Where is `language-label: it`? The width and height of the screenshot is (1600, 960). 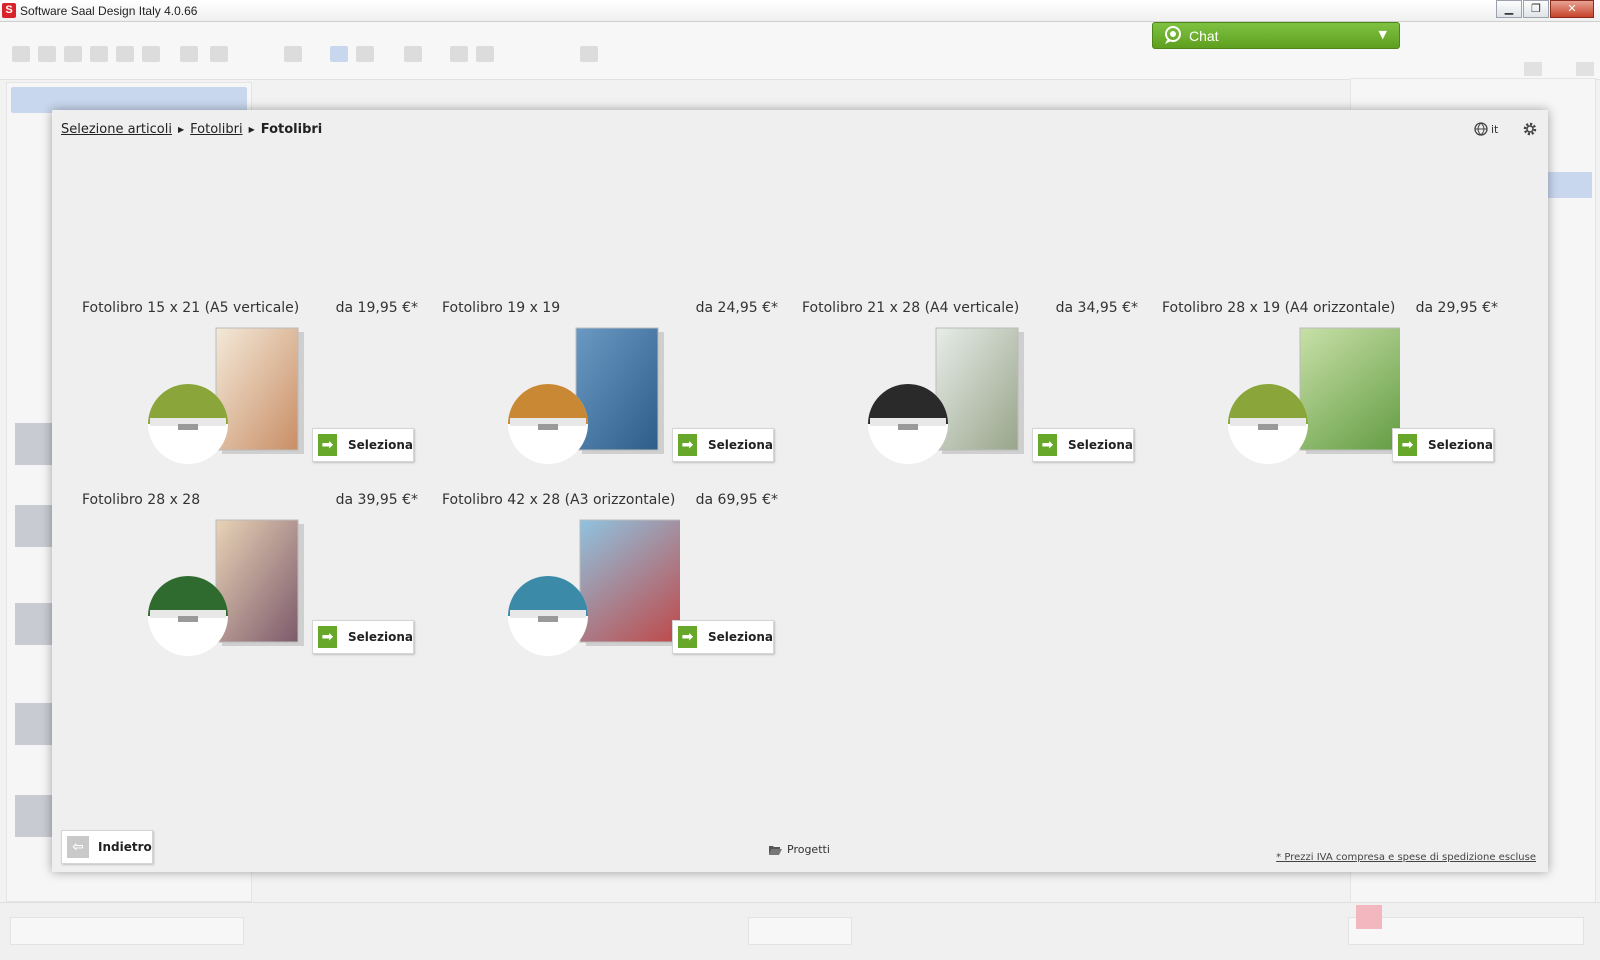 language-label: it is located at coordinates (1495, 129).